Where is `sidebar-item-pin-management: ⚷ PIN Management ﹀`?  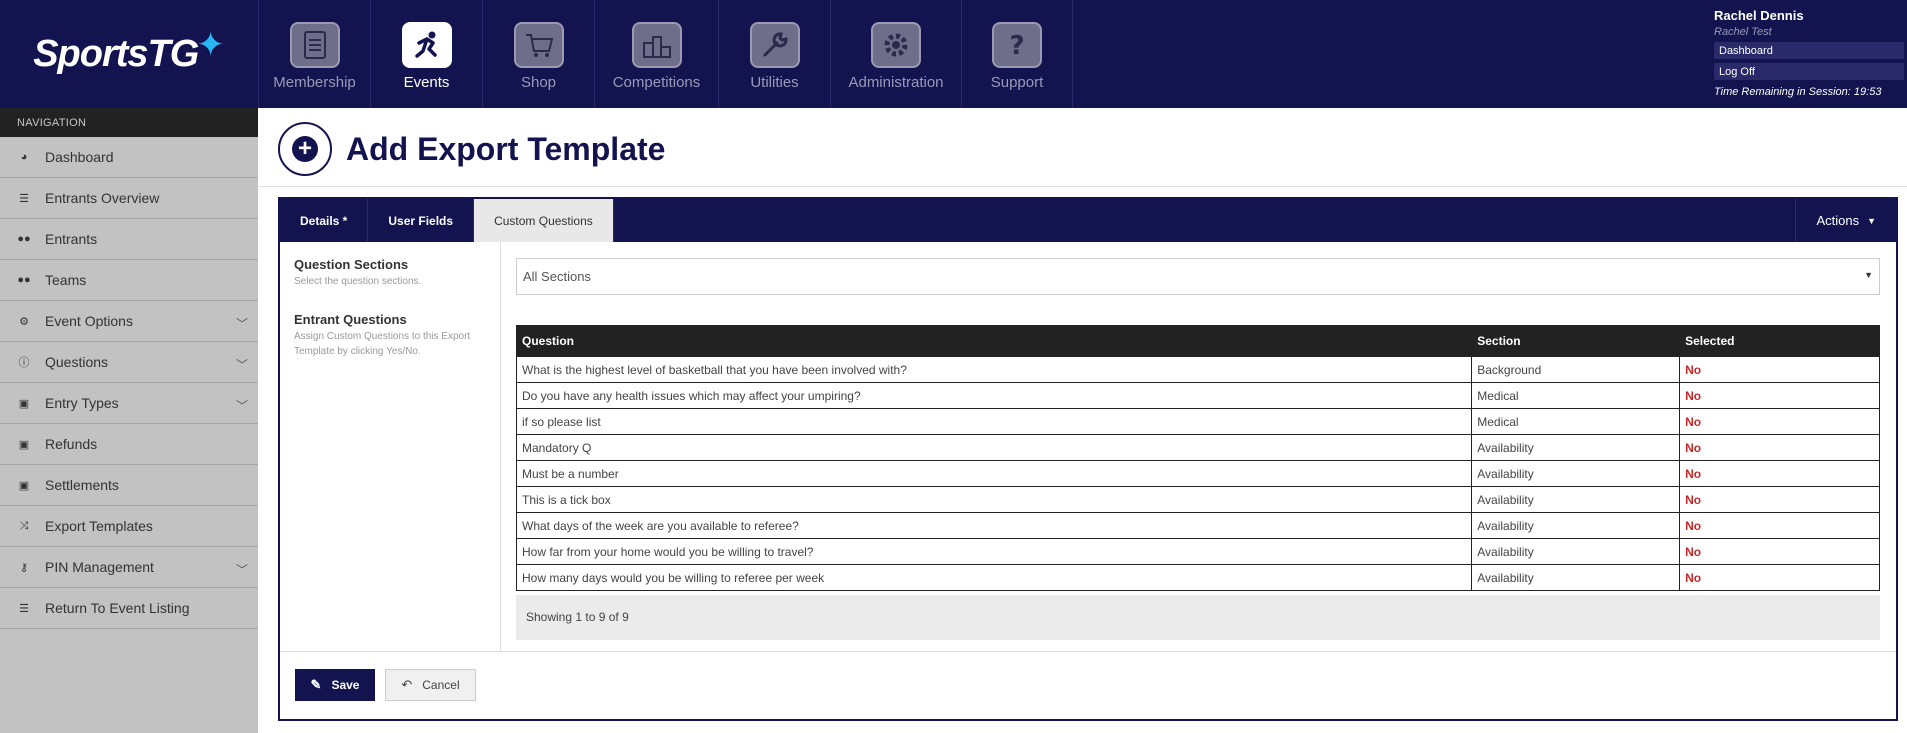
sidebar-item-pin-management: ⚷ PIN Management ﹀ is located at coordinates (129, 567).